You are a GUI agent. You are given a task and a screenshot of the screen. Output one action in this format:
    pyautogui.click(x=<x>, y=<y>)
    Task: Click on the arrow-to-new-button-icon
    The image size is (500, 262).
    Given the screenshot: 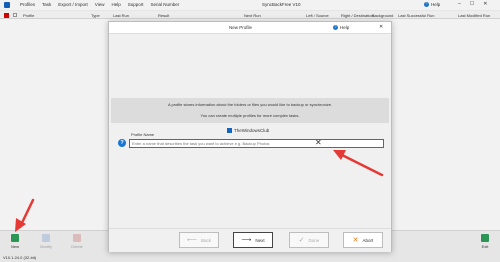 What is the action you would take?
    pyautogui.click(x=25, y=215)
    